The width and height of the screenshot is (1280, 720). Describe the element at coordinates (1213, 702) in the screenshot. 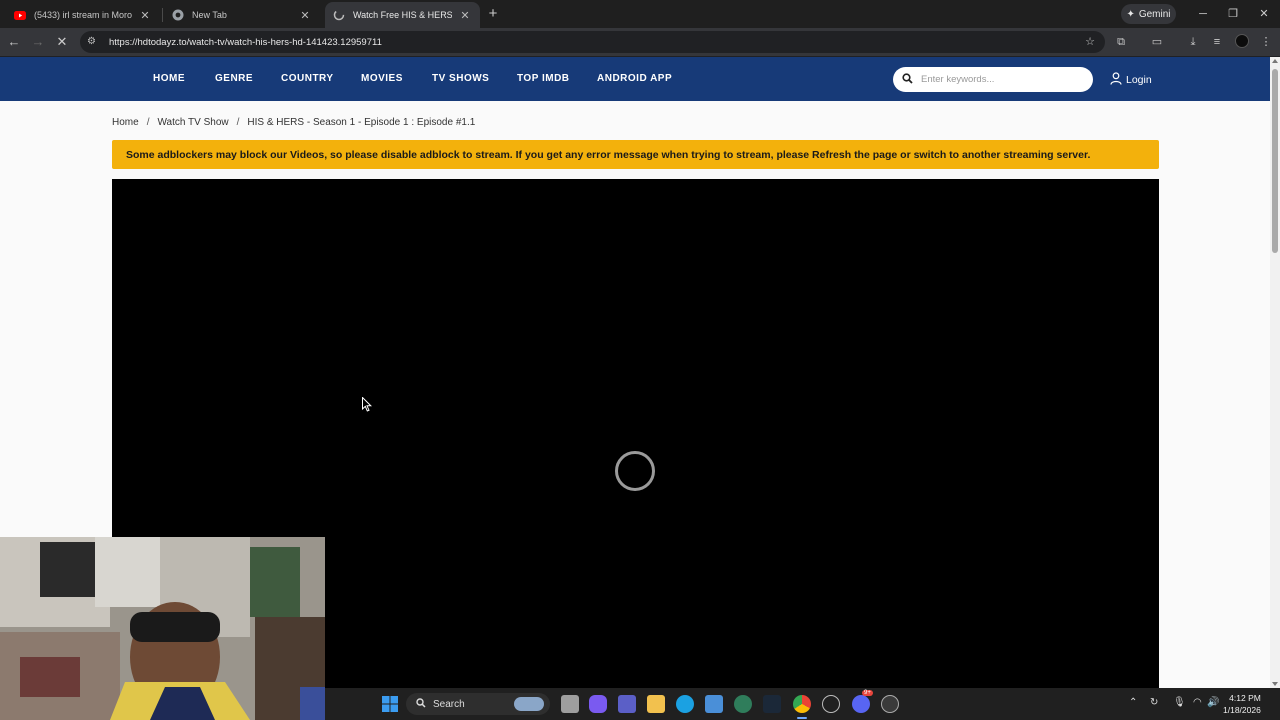

I see `volume-icon: 🔊` at that location.